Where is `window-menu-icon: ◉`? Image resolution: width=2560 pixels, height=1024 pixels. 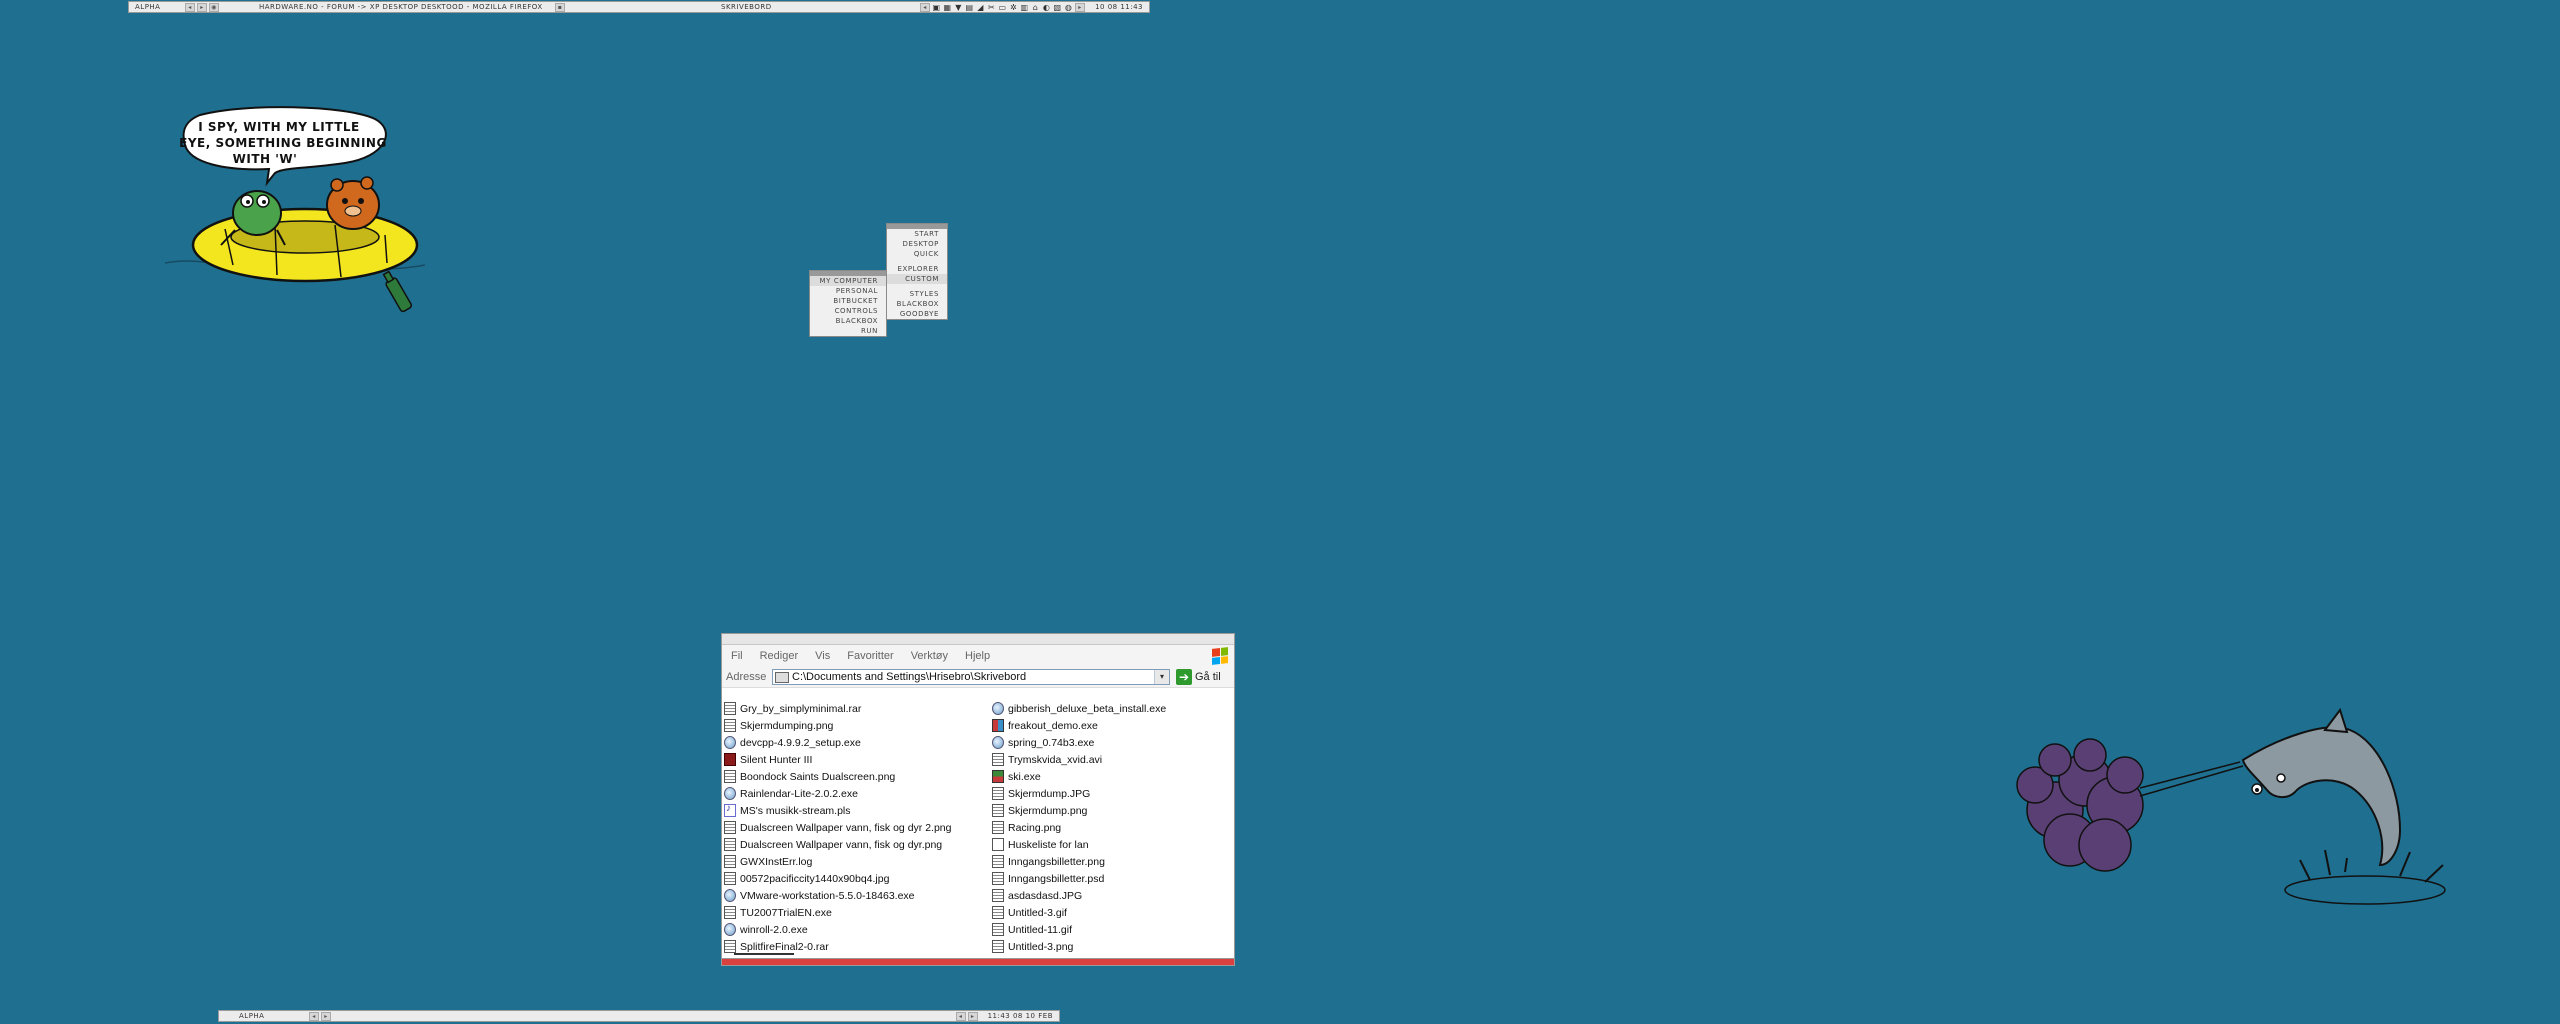 window-menu-icon: ◉ is located at coordinates (214, 7).